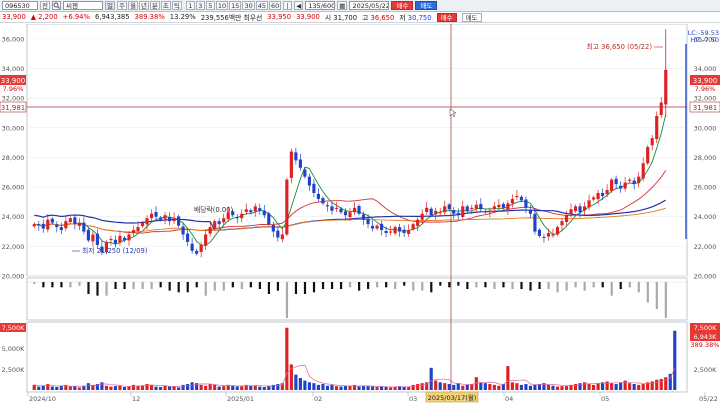  What do you see at coordinates (705, 69) in the screenshot?
I see `price-tick: 34,000` at bounding box center [705, 69].